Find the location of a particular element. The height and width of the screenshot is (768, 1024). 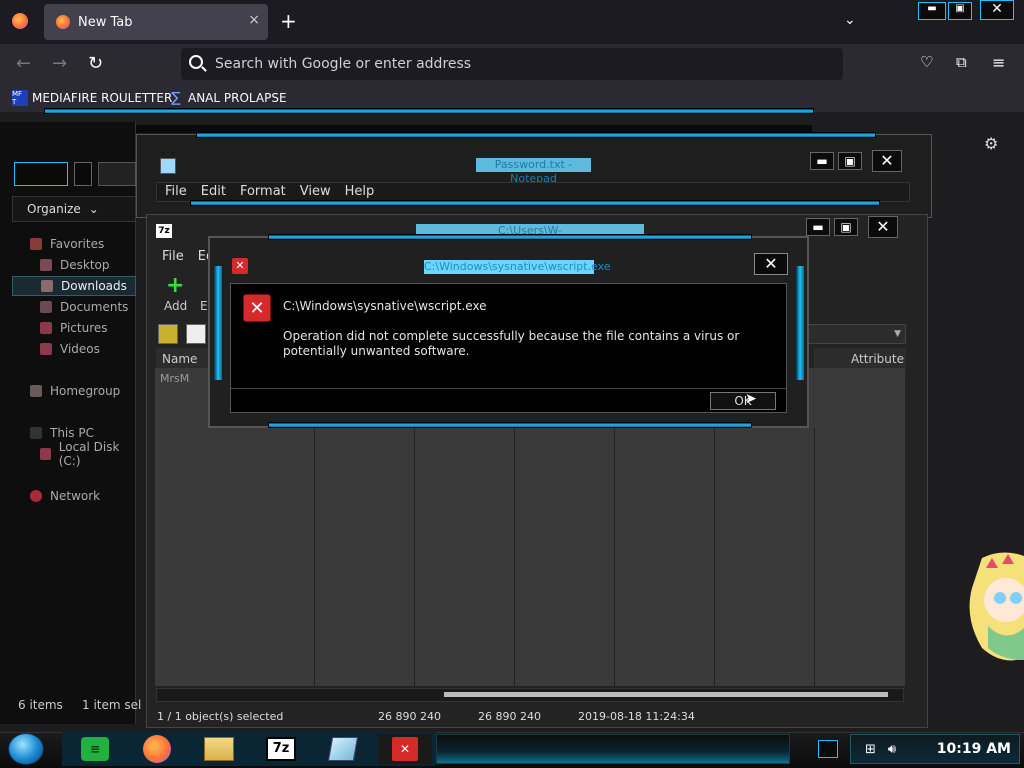

chevron-down-icon: ⌄ is located at coordinates (93, 209).